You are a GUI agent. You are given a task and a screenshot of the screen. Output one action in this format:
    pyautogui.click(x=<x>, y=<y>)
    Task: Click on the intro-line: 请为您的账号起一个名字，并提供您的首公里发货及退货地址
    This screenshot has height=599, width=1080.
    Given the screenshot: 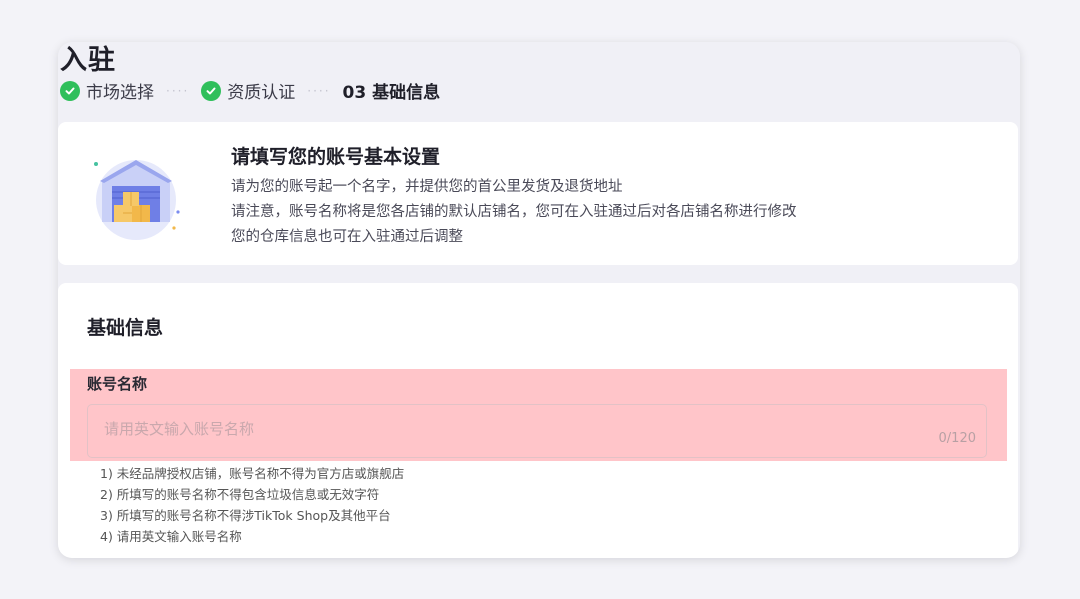 What is the action you would take?
    pyautogui.click(x=427, y=187)
    